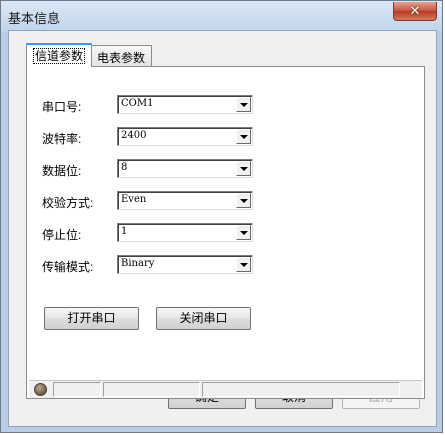 This screenshot has height=435, width=445. What do you see at coordinates (185, 264) in the screenshot?
I see `transfer-mode-select: Binary` at bounding box center [185, 264].